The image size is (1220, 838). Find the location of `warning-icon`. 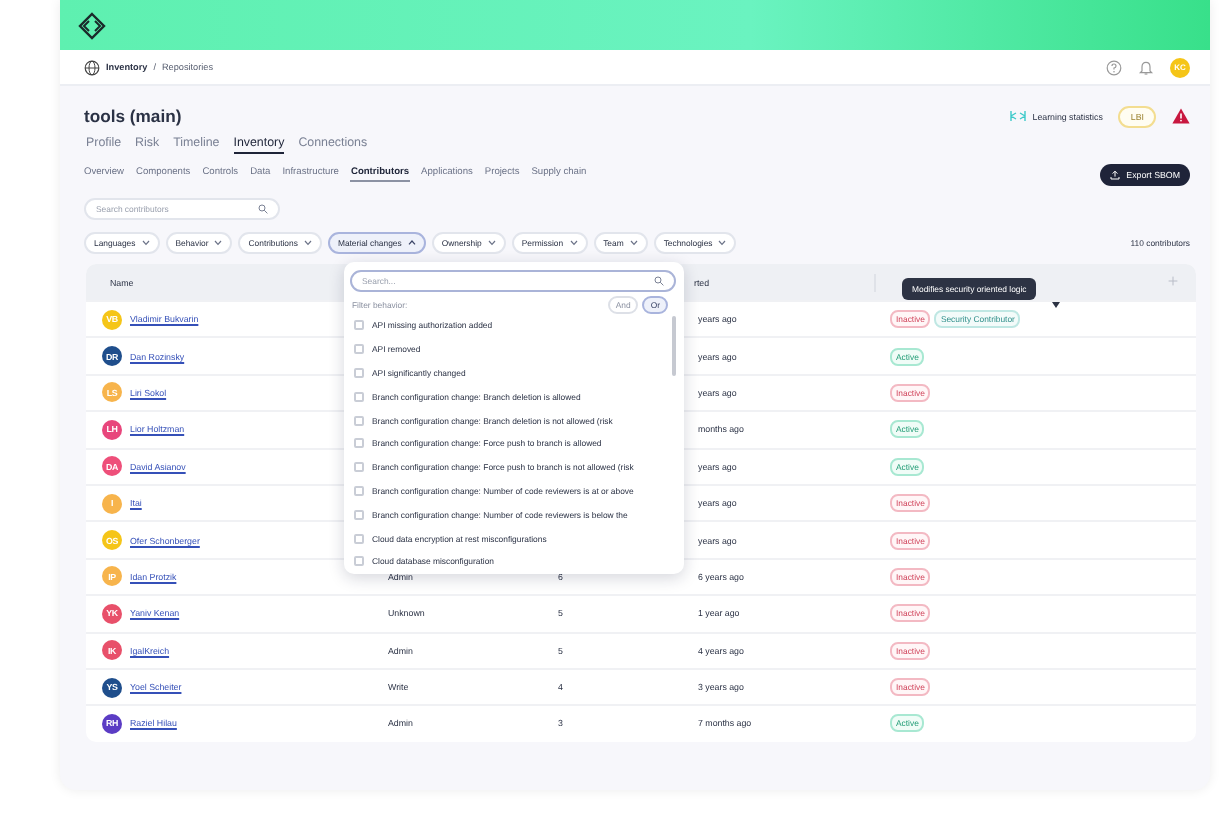

warning-icon is located at coordinates (1181, 116).